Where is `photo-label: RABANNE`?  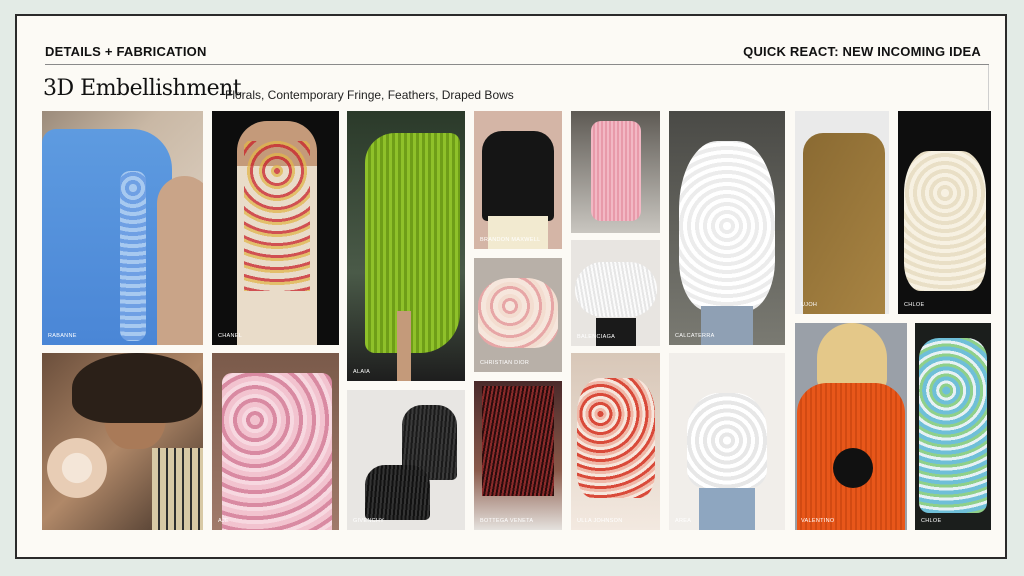 photo-label: RABANNE is located at coordinates (62, 336).